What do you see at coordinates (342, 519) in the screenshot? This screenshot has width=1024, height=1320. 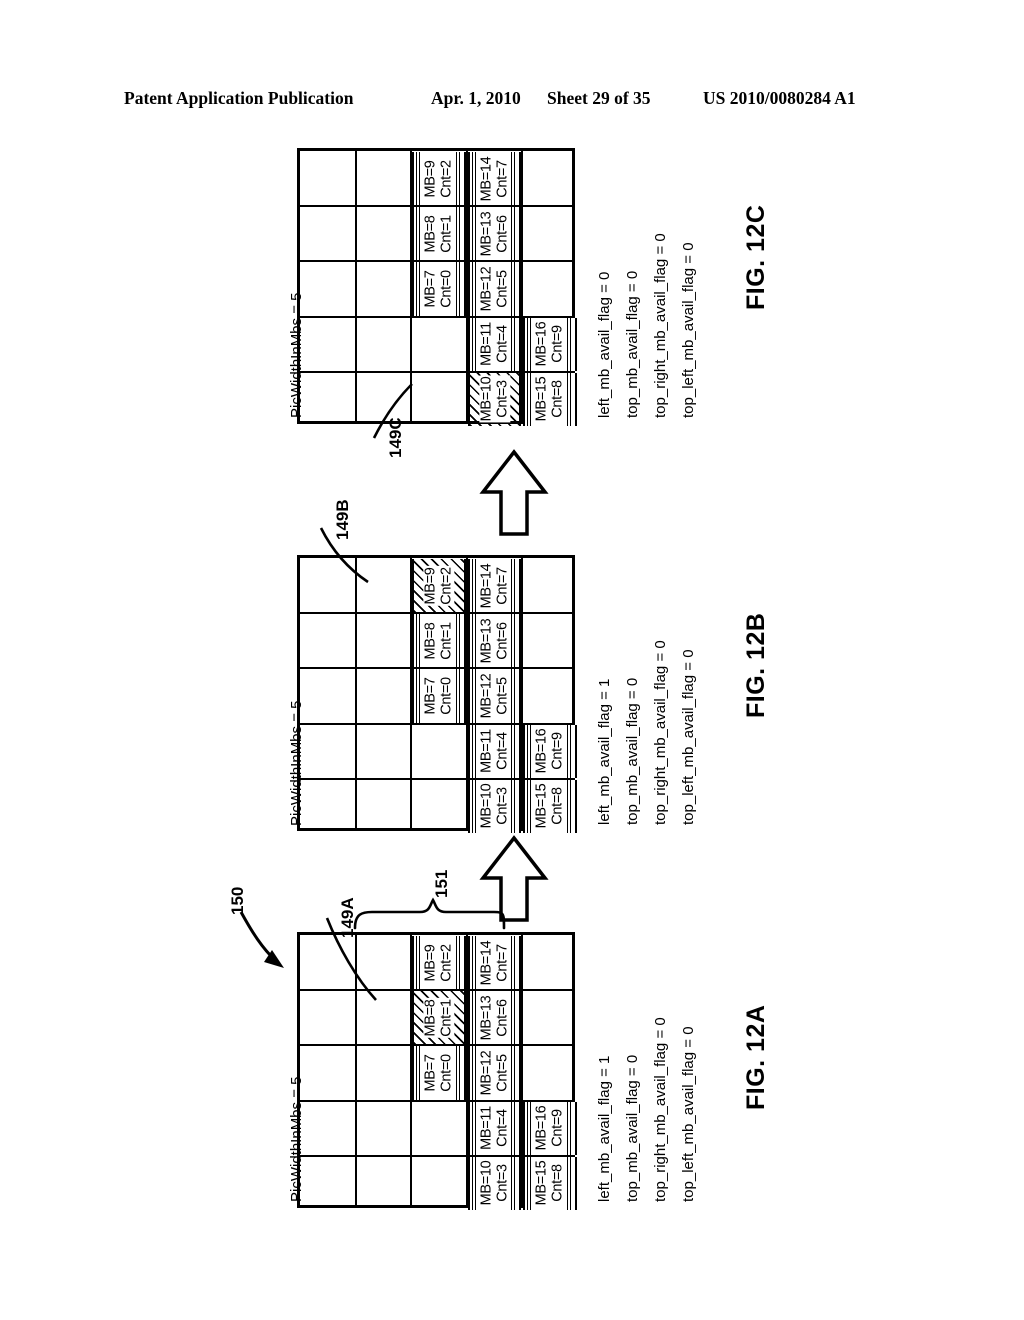 I see `reference-numeral: 149B` at bounding box center [342, 519].